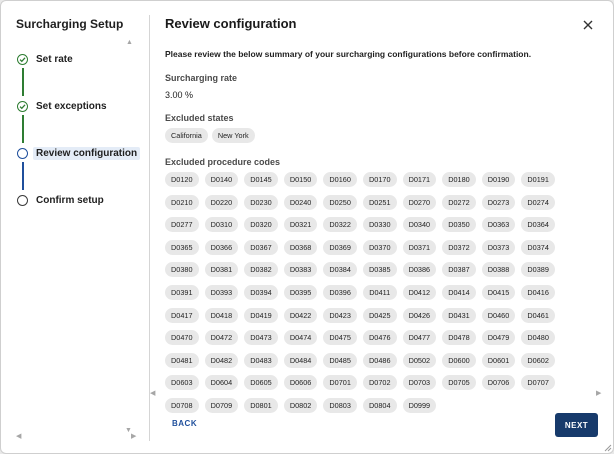 Image resolution: width=614 pixels, height=454 pixels. I want to click on procedure-code-chip: D0604, so click(221, 383).